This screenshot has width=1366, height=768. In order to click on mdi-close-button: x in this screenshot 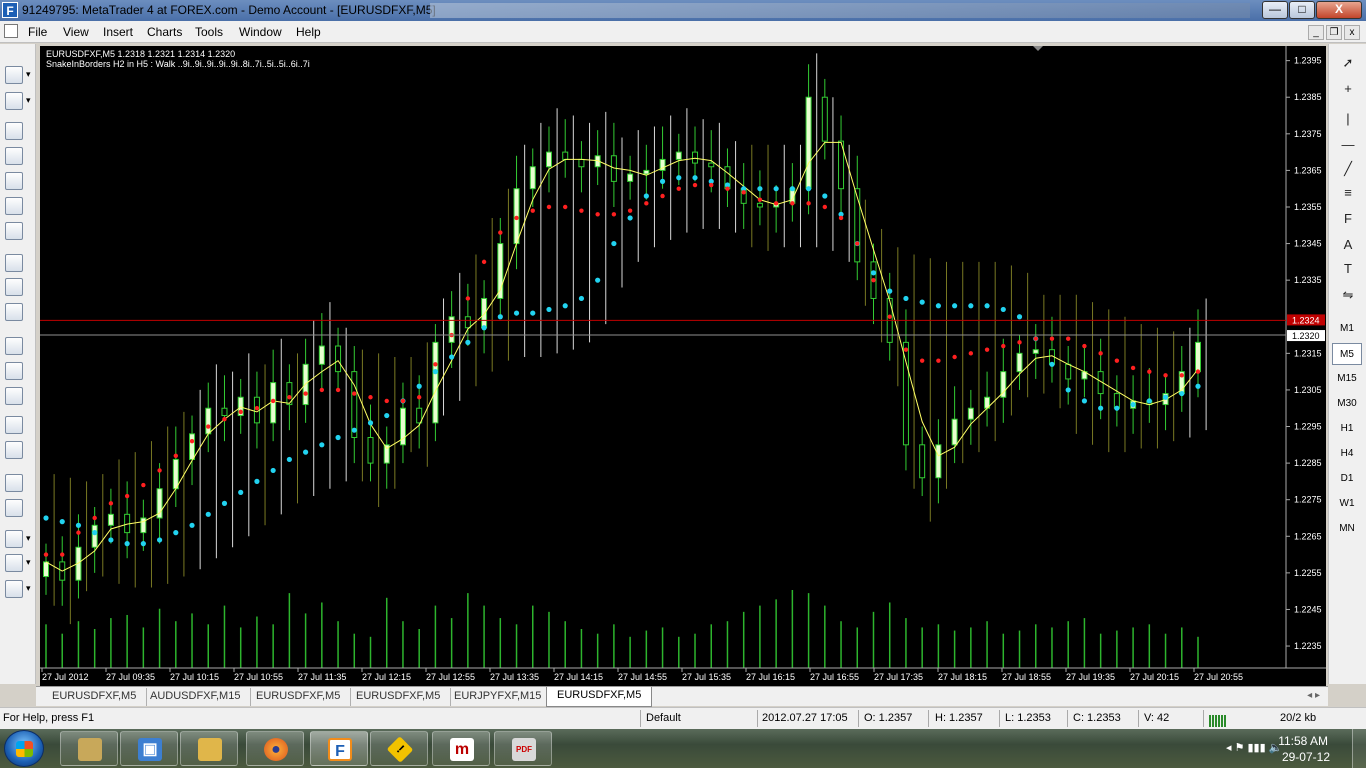, I will do `click(1352, 32)`.